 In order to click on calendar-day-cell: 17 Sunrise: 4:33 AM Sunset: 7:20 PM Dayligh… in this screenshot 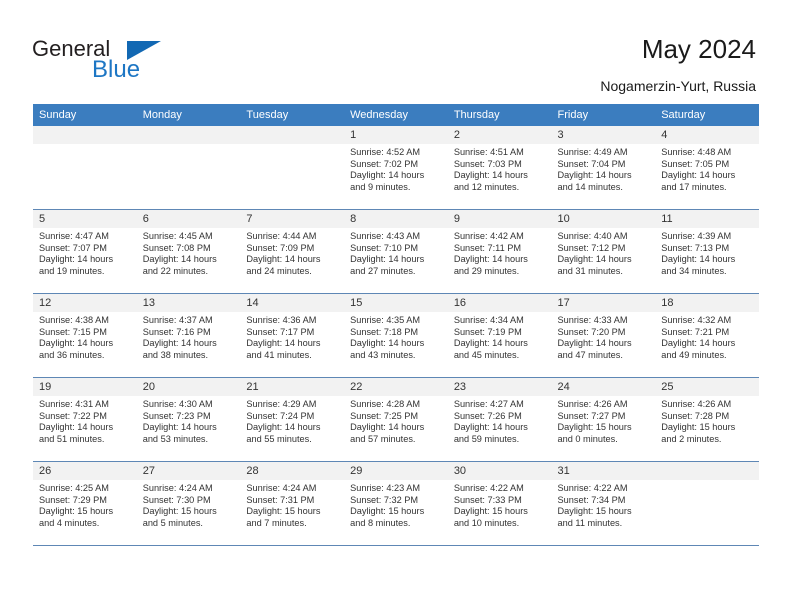, I will do `click(603, 335)`.